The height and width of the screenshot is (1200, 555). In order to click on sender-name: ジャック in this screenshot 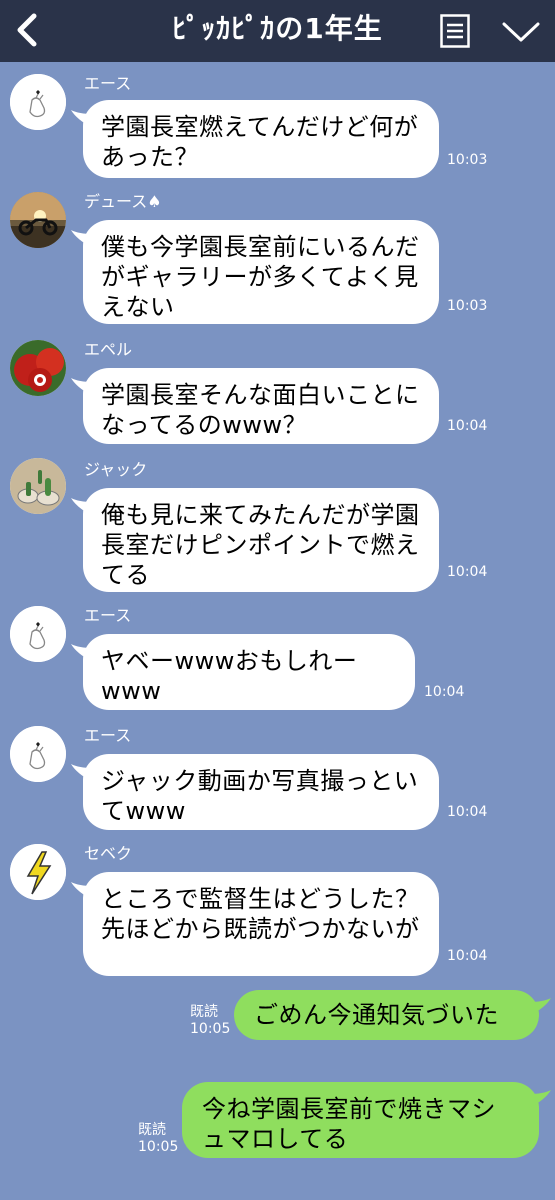, I will do `click(116, 469)`.